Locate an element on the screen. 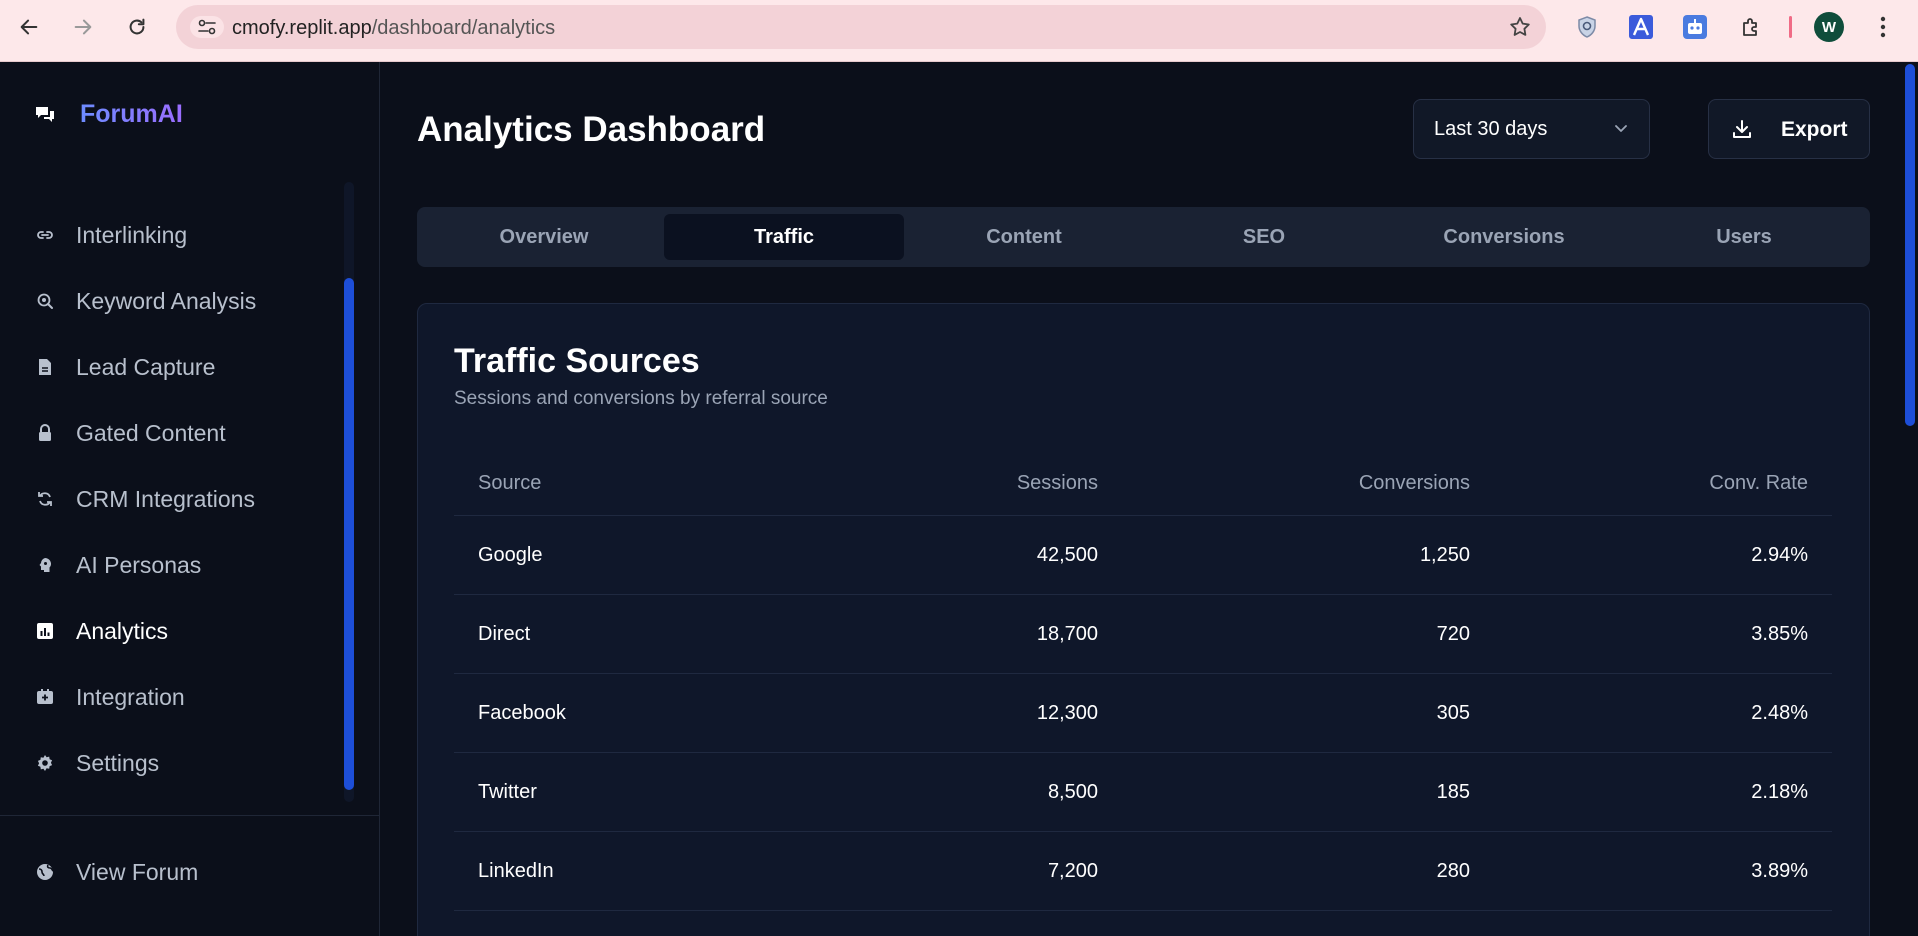  puzzle-extensions-icon is located at coordinates (1751, 27).